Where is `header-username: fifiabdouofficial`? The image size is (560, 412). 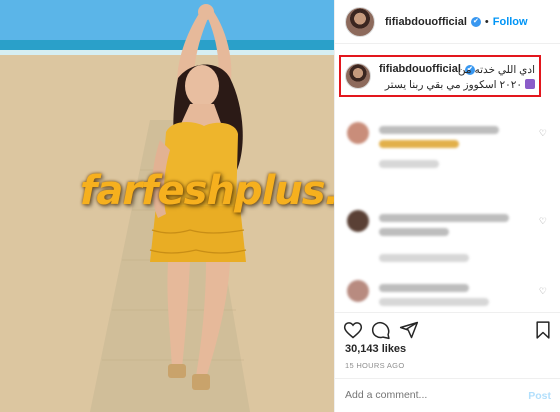
header-username: fifiabdouofficial is located at coordinates (426, 22).